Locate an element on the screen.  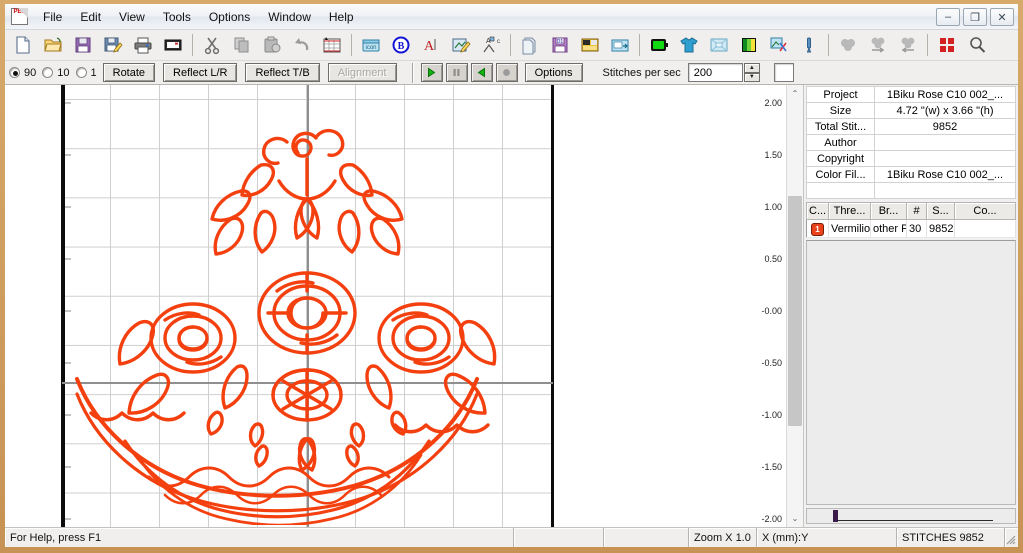
svg-text: c is located at coordinates (498, 42).